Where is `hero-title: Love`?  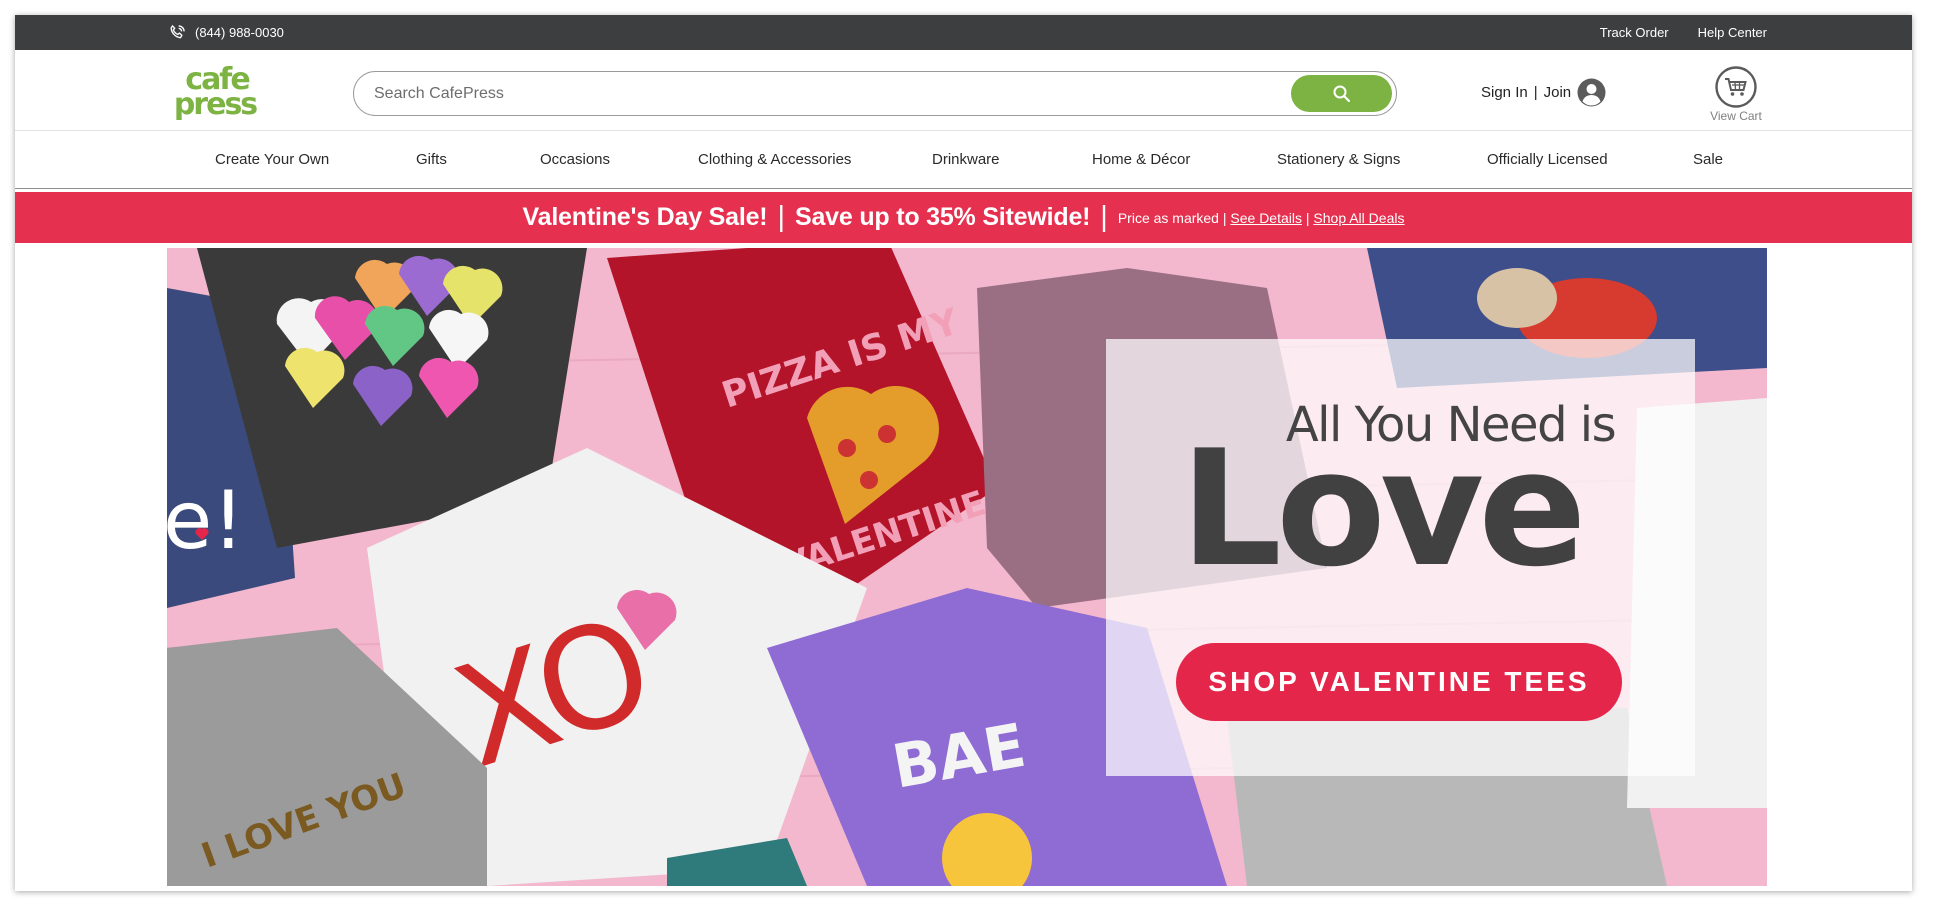
hero-title: Love is located at coordinates (1383, 508).